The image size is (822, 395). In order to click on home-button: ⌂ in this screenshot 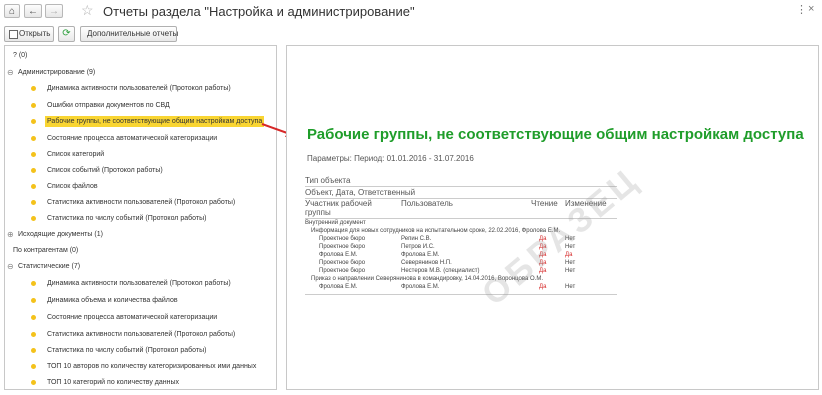, I will do `click(12, 11)`.